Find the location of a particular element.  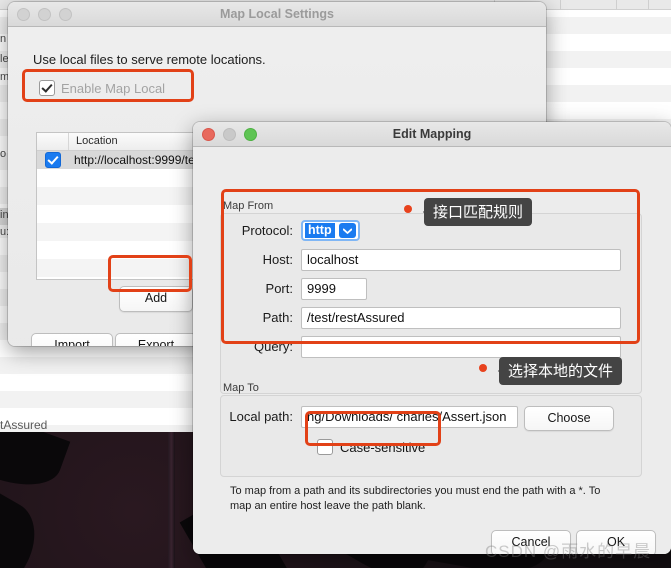

edit-mapping-window-title: Edit Mapping is located at coordinates (432, 134).